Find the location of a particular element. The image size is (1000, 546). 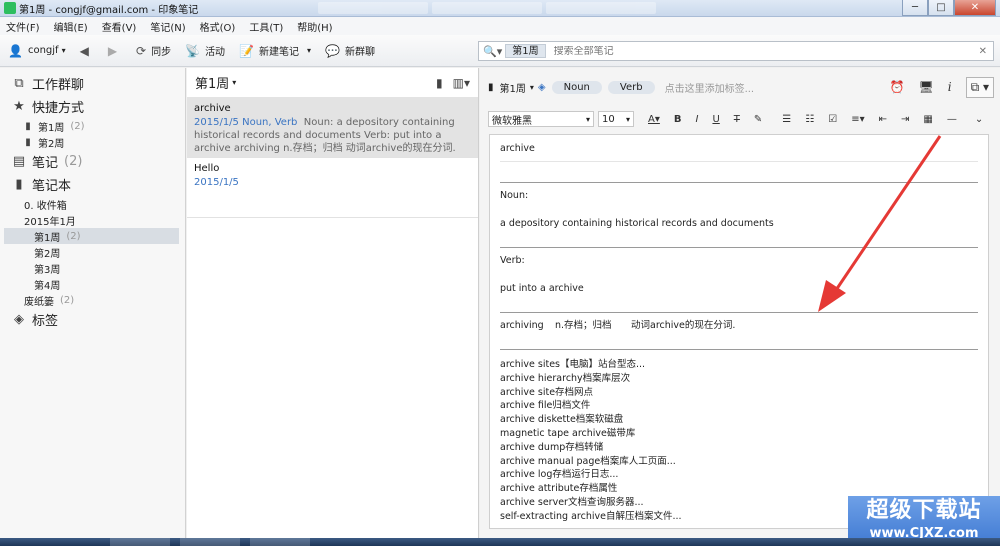

notebook-item: 0. 收件箱 is located at coordinates (92, 204).